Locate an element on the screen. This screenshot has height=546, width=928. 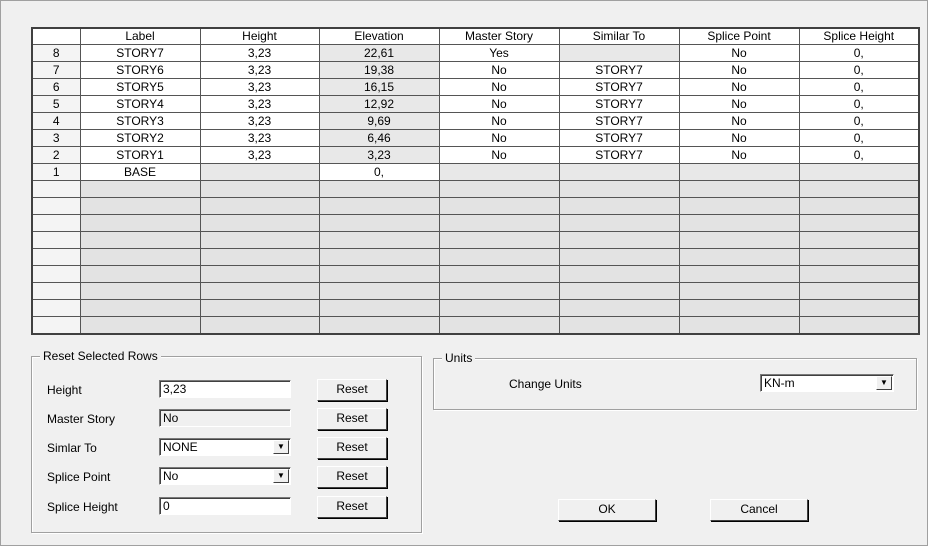
grid-cell: 16,15 is located at coordinates (379, 87).